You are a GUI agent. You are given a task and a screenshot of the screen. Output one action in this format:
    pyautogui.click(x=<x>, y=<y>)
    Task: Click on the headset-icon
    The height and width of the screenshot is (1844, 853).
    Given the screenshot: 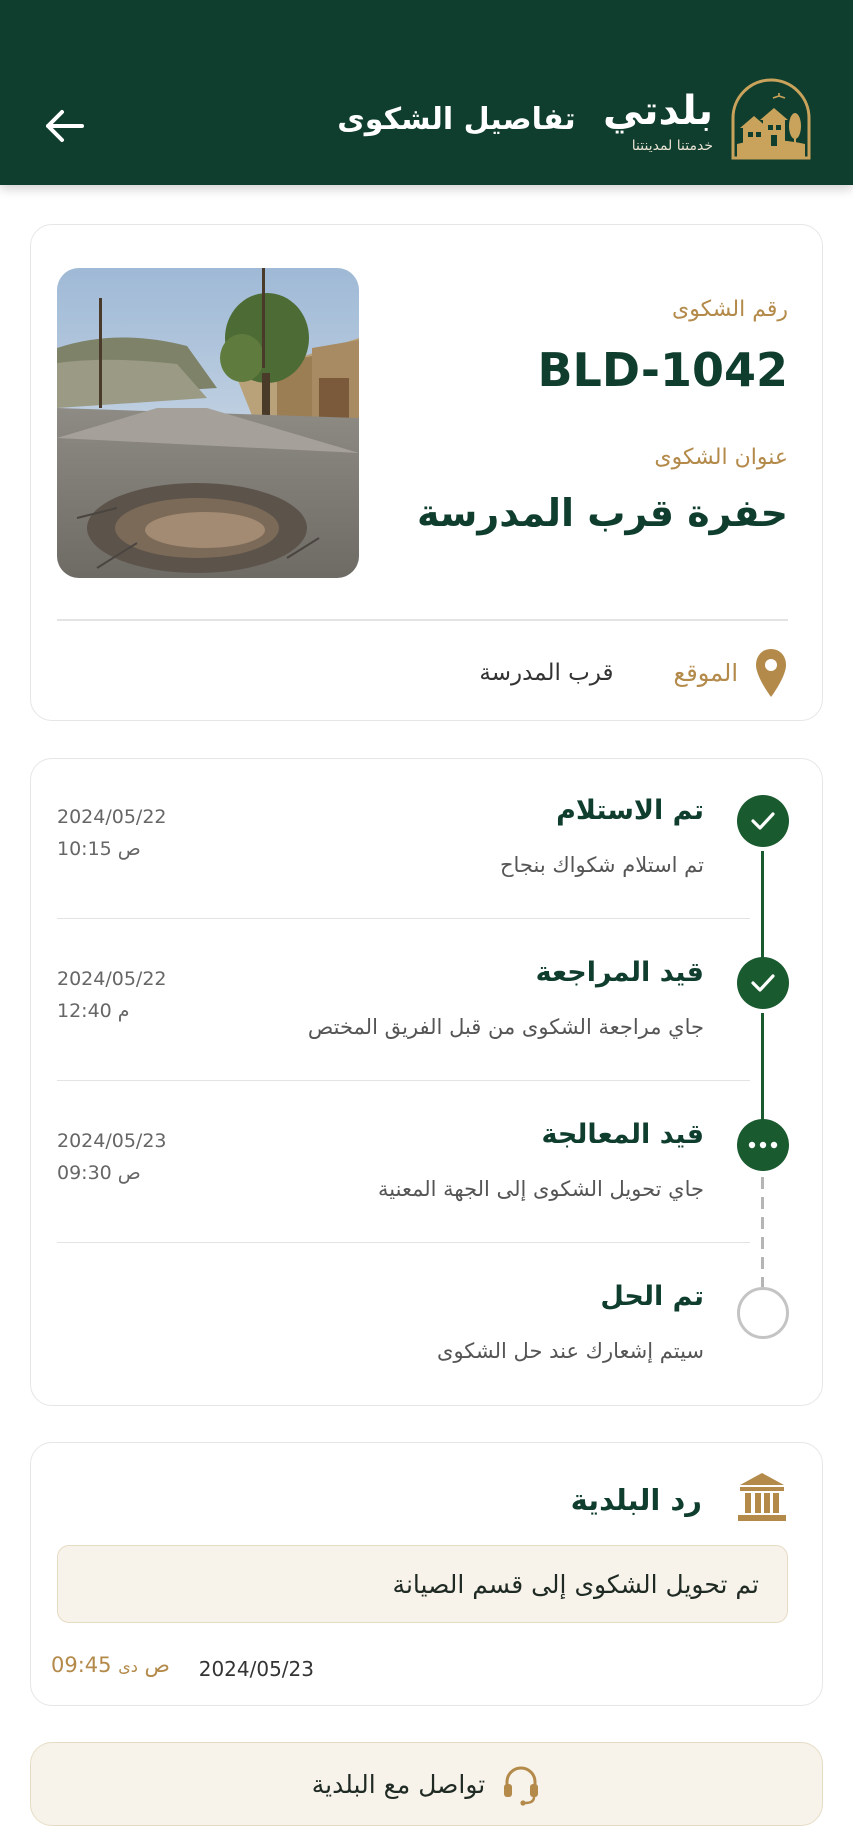 What is the action you would take?
    pyautogui.click(x=521, y=1786)
    